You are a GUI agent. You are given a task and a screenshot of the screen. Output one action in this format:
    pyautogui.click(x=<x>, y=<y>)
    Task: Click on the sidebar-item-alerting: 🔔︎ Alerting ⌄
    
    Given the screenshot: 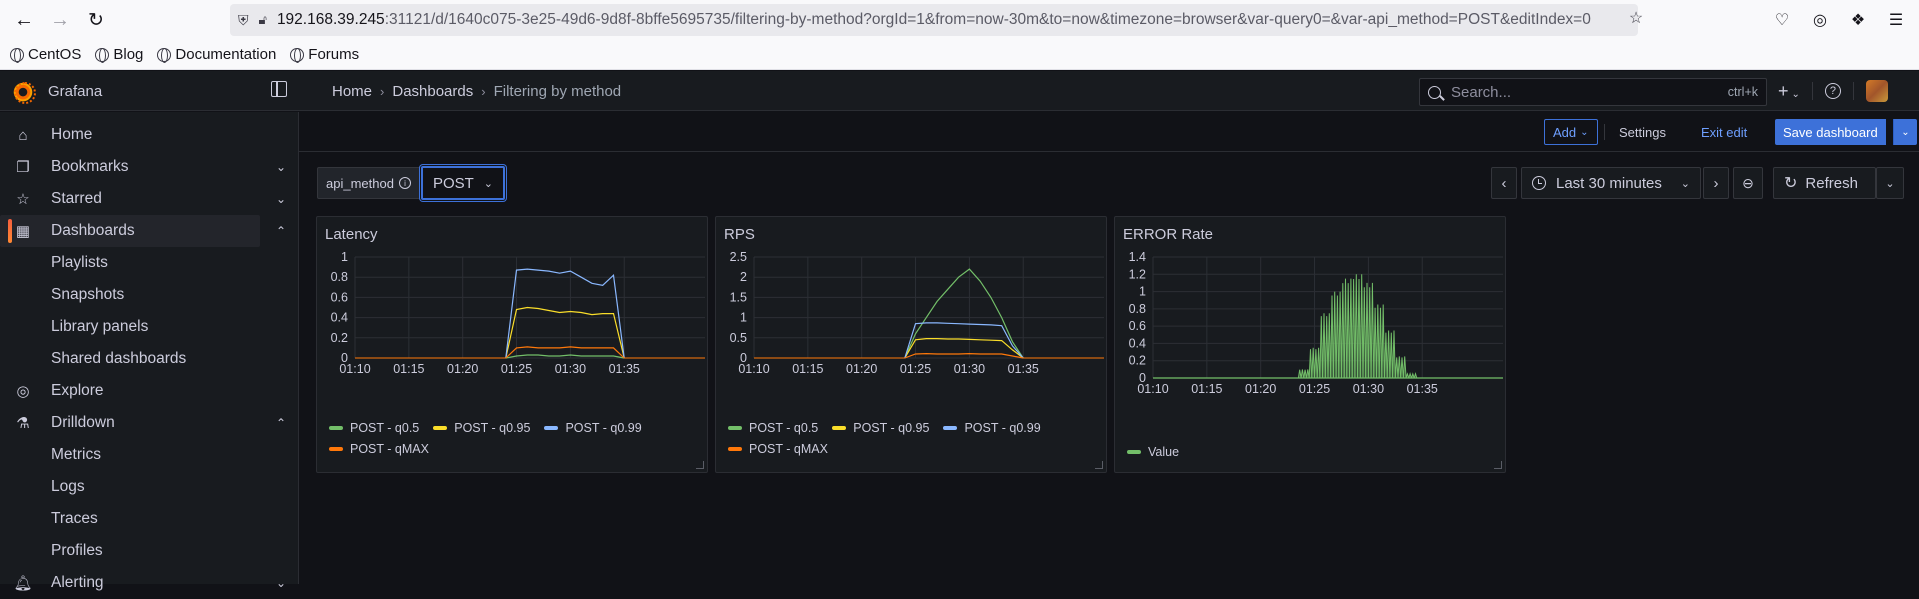 What is the action you would take?
    pyautogui.click(x=130, y=583)
    